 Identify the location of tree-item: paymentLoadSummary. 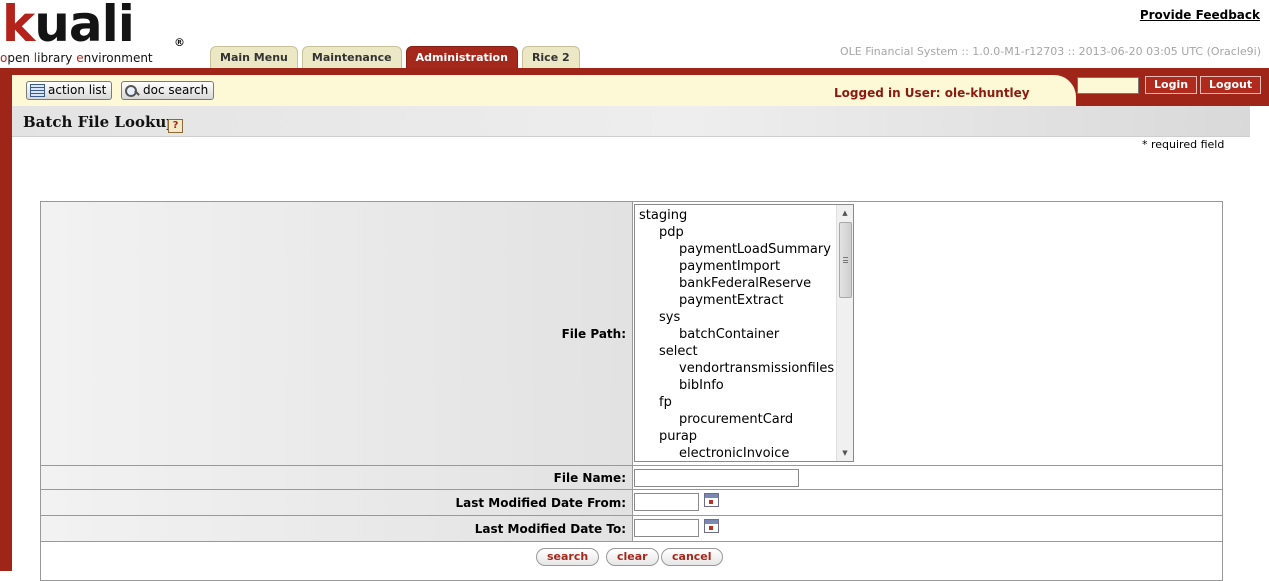
(736, 249).